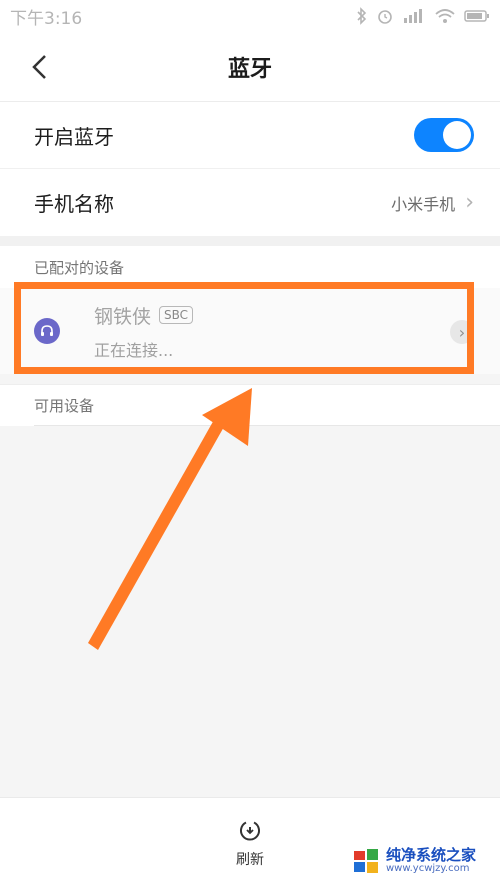 Image resolution: width=500 pixels, height=889 pixels. What do you see at coordinates (250, 859) in the screenshot?
I see `refresh-label: 刷新` at bounding box center [250, 859].